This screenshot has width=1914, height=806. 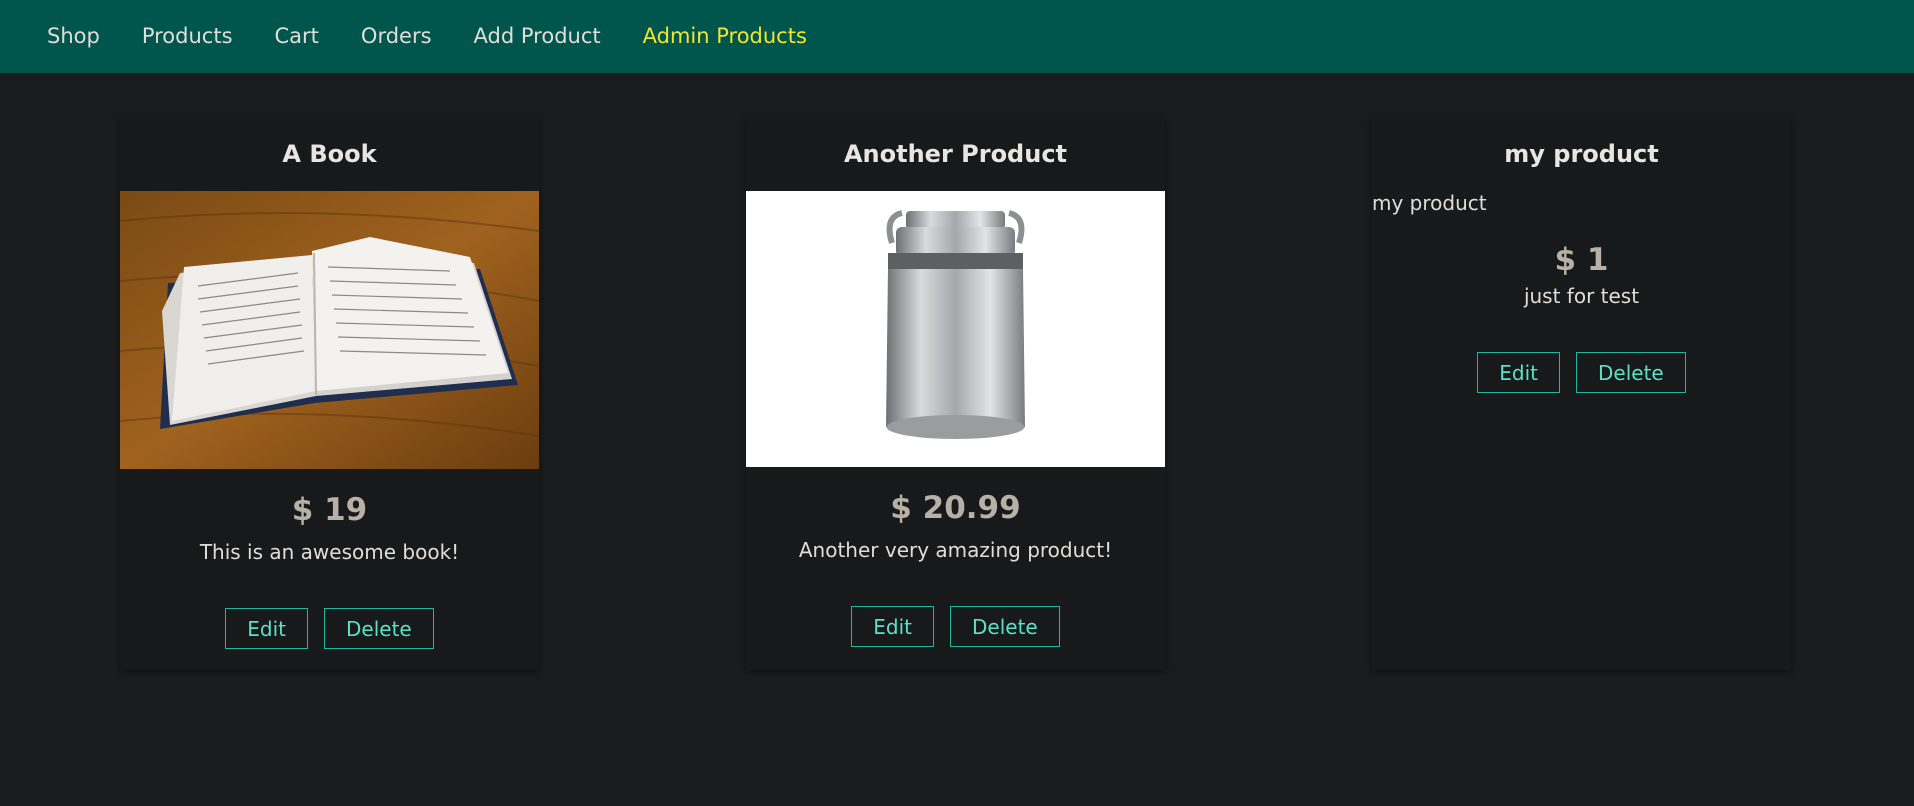 I want to click on product-price: $ 19, so click(x=329, y=510).